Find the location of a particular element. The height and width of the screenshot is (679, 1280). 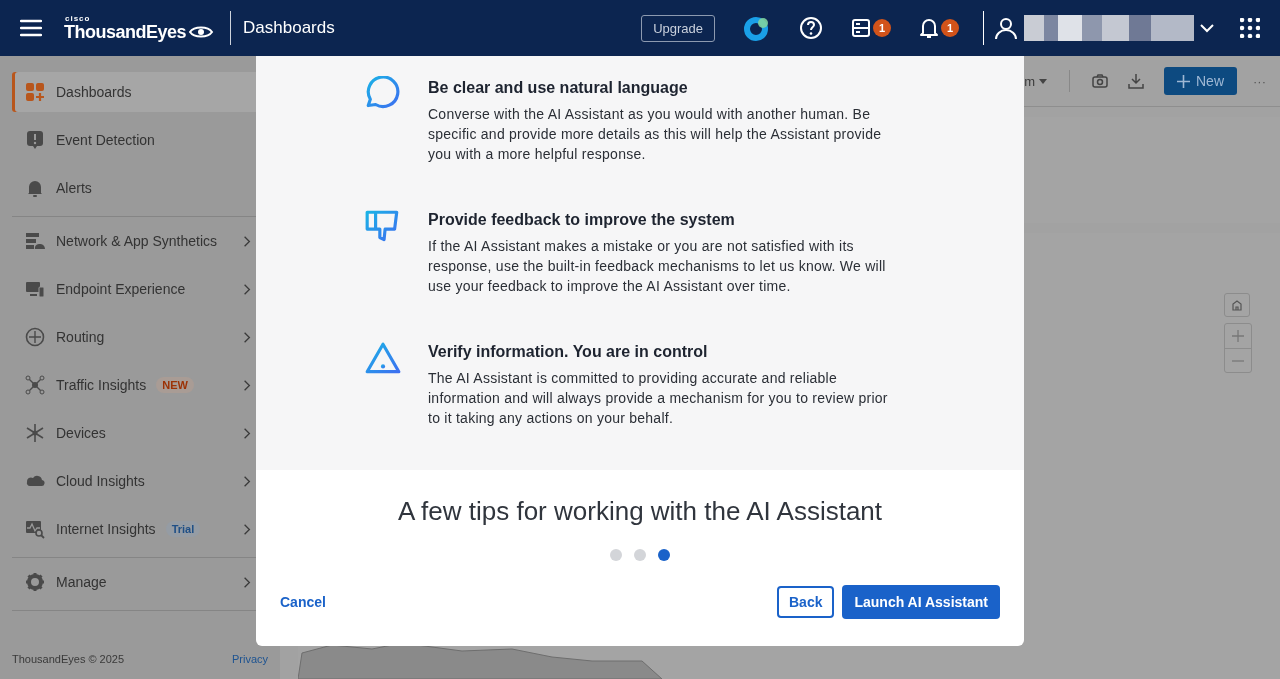

ring-logo-icon is located at coordinates (757, 28).